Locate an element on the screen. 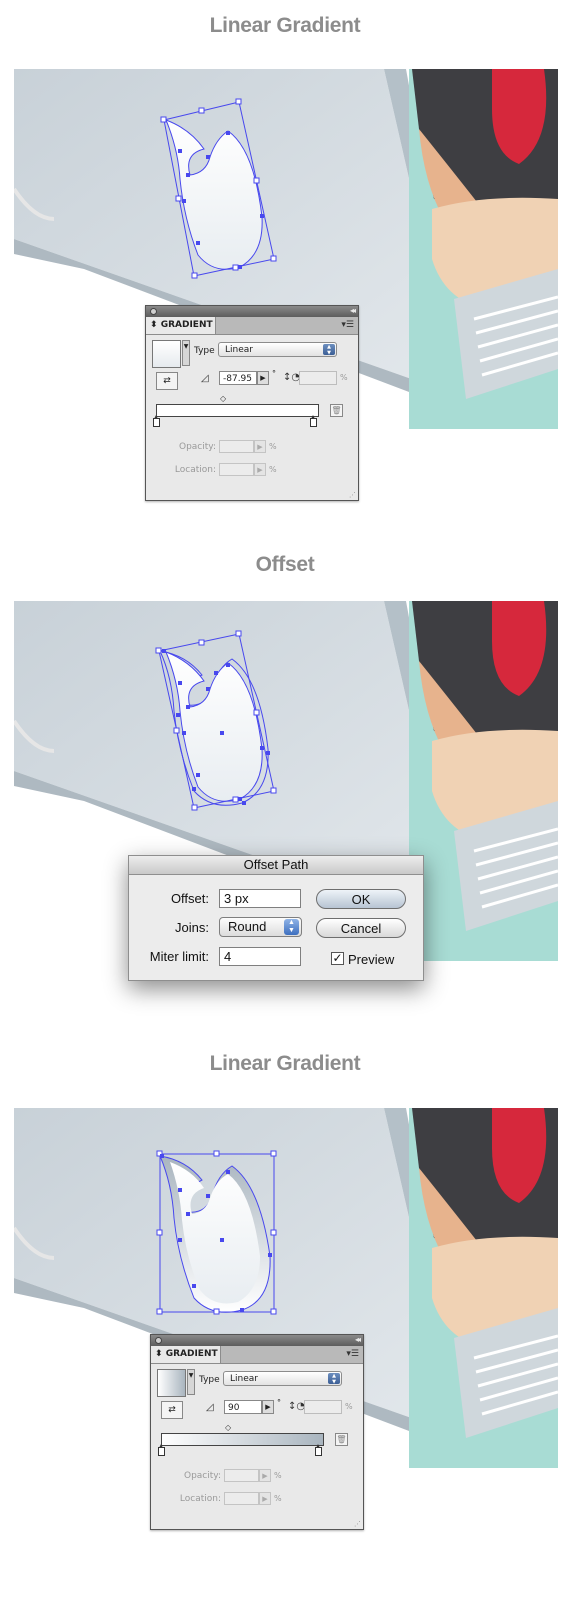 The width and height of the screenshot is (570, 1622). cancel-button: Cancel is located at coordinates (361, 928).